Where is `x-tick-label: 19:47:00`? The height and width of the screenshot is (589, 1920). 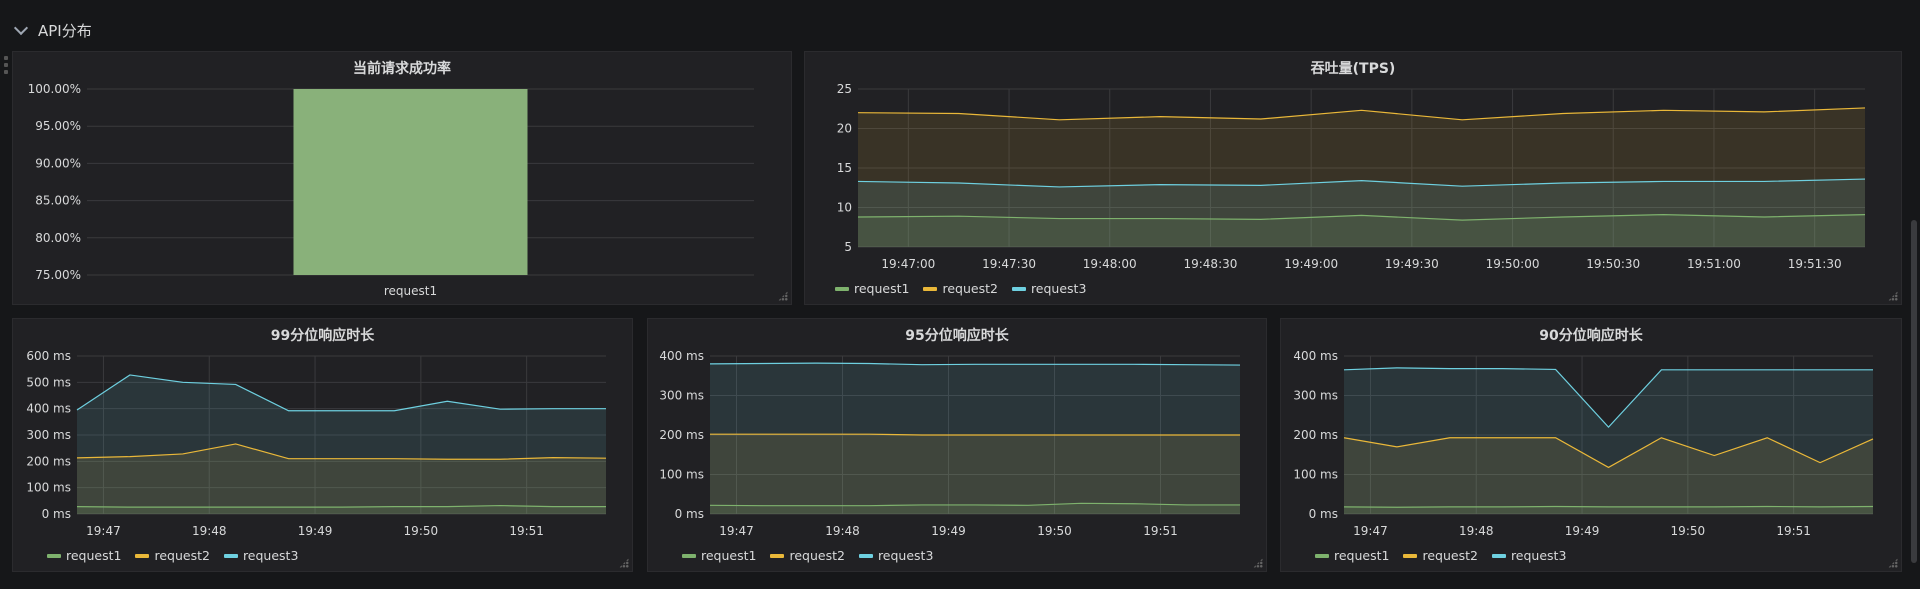
x-tick-label: 19:47:00 is located at coordinates (908, 264).